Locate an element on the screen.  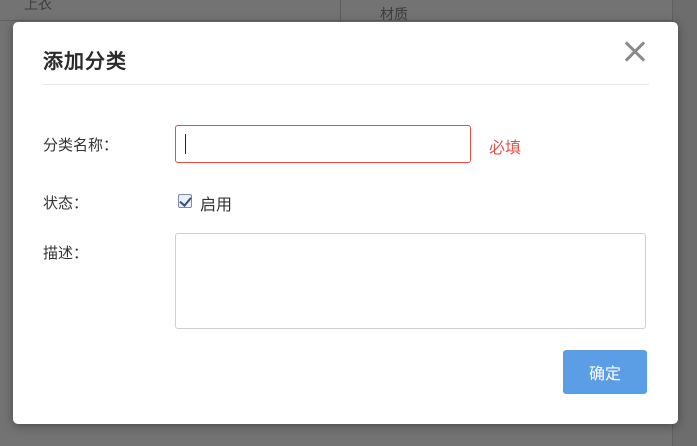
status-enabled-checkbox is located at coordinates (185, 201).